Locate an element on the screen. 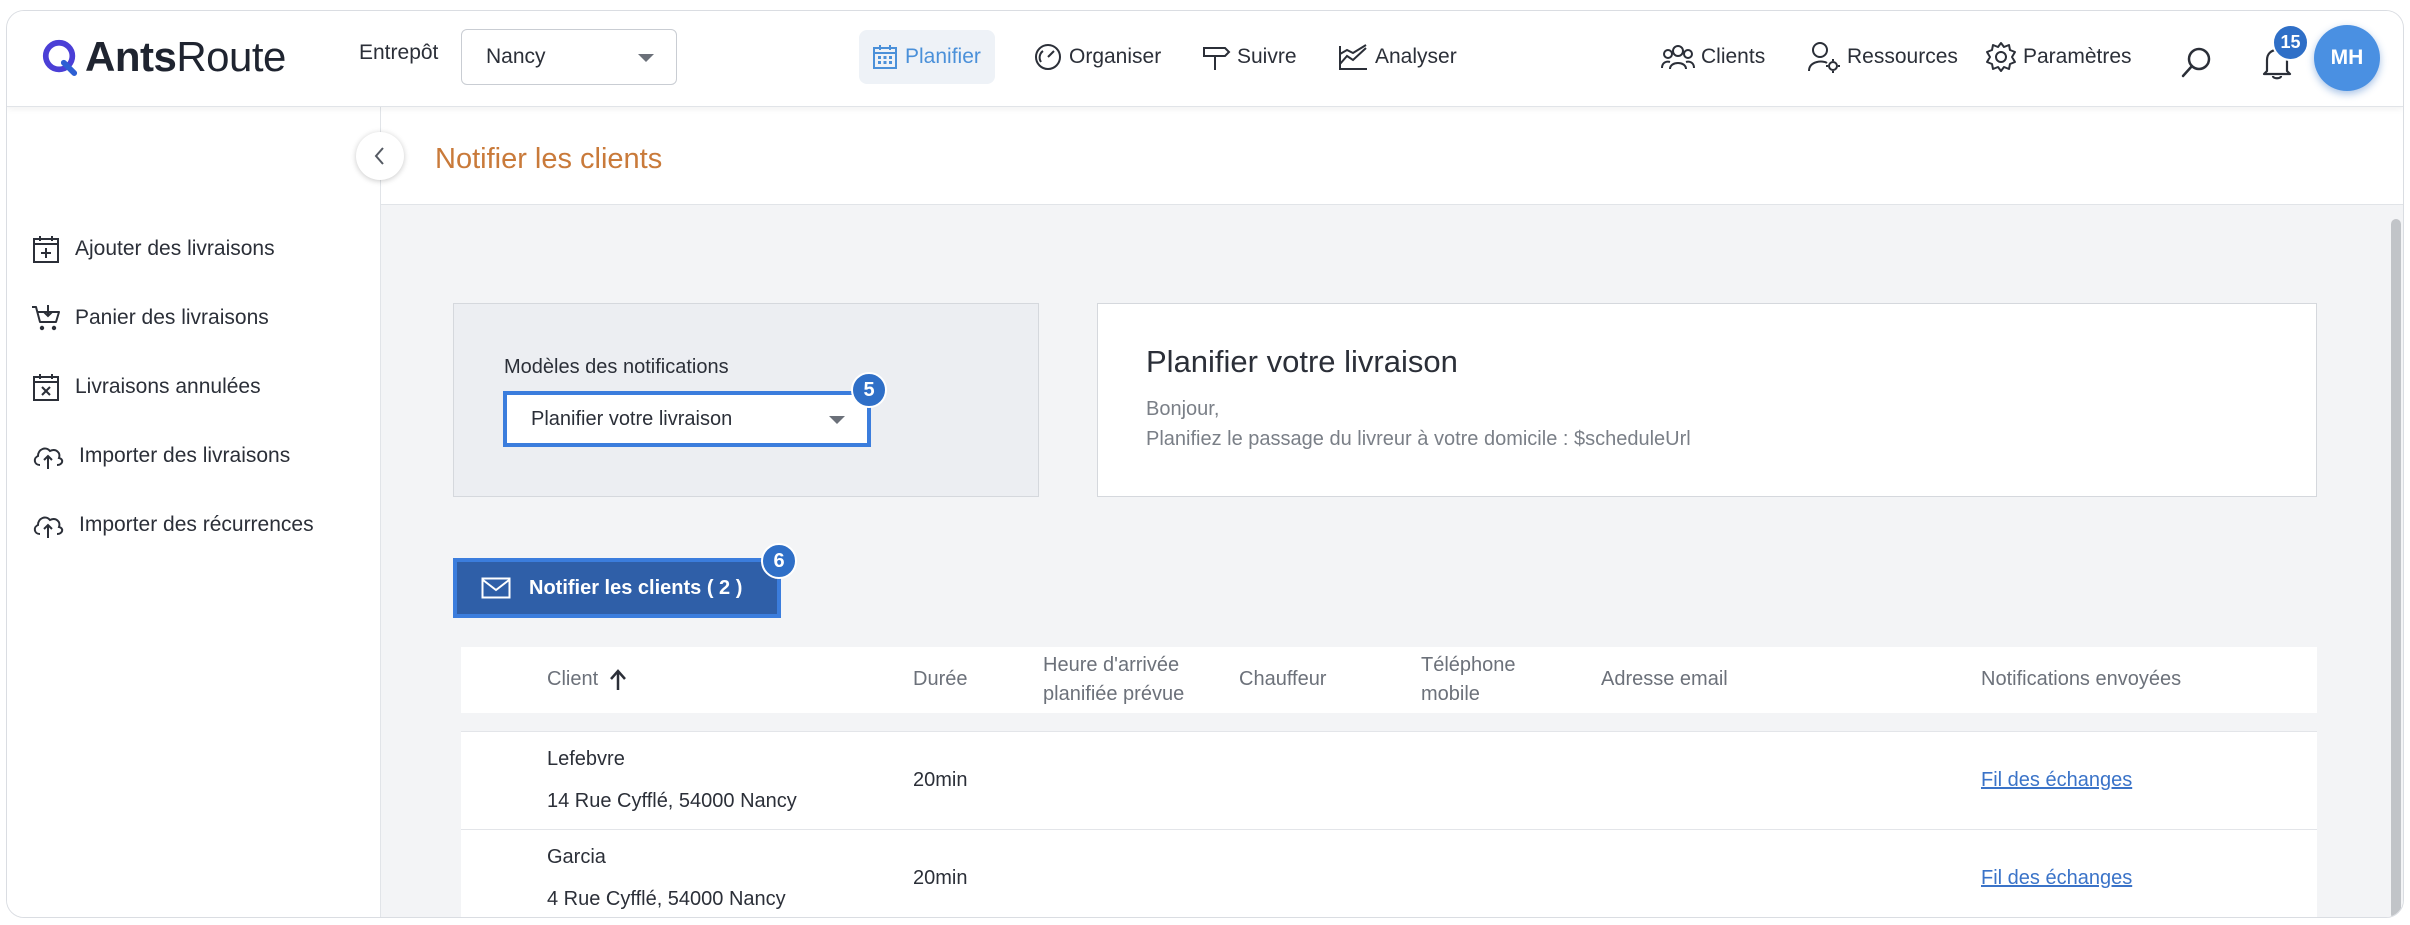 The height and width of the screenshot is (925, 2410). chevron-left-icon is located at coordinates (379, 156).